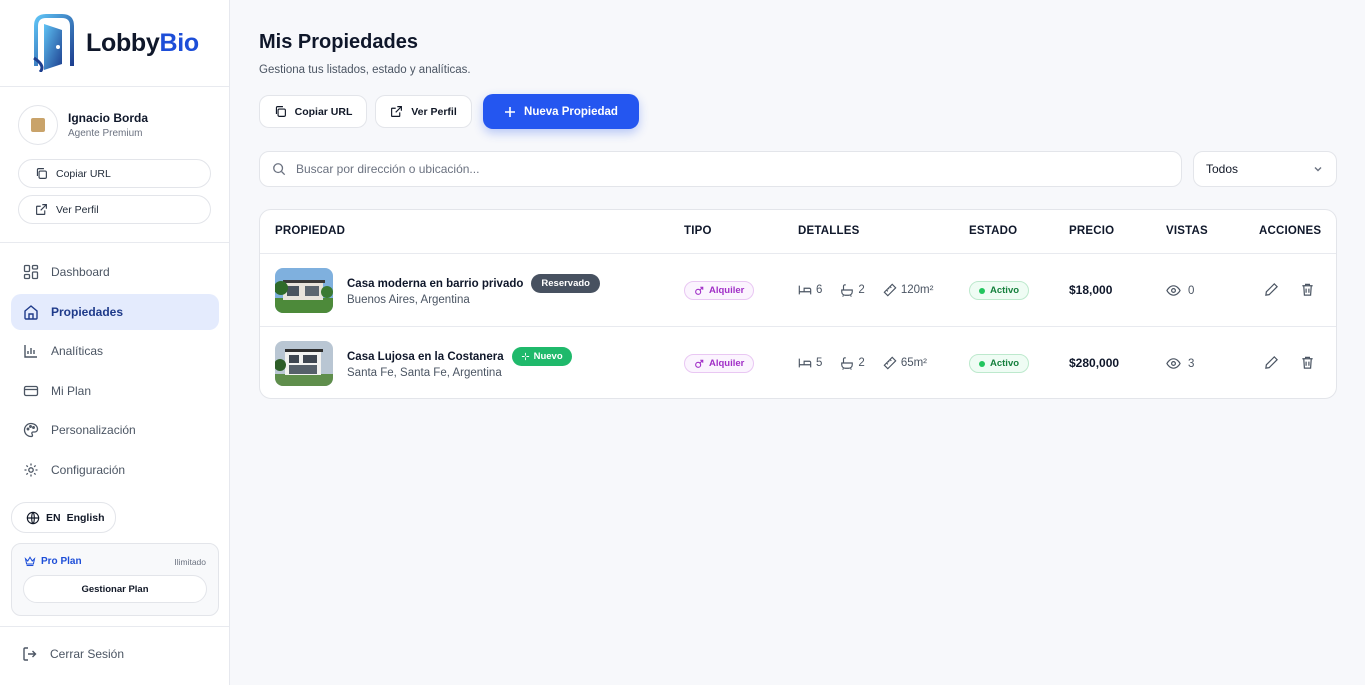 This screenshot has height=685, width=1365. Describe the element at coordinates (31, 470) in the screenshot. I see `gear-icon` at that location.